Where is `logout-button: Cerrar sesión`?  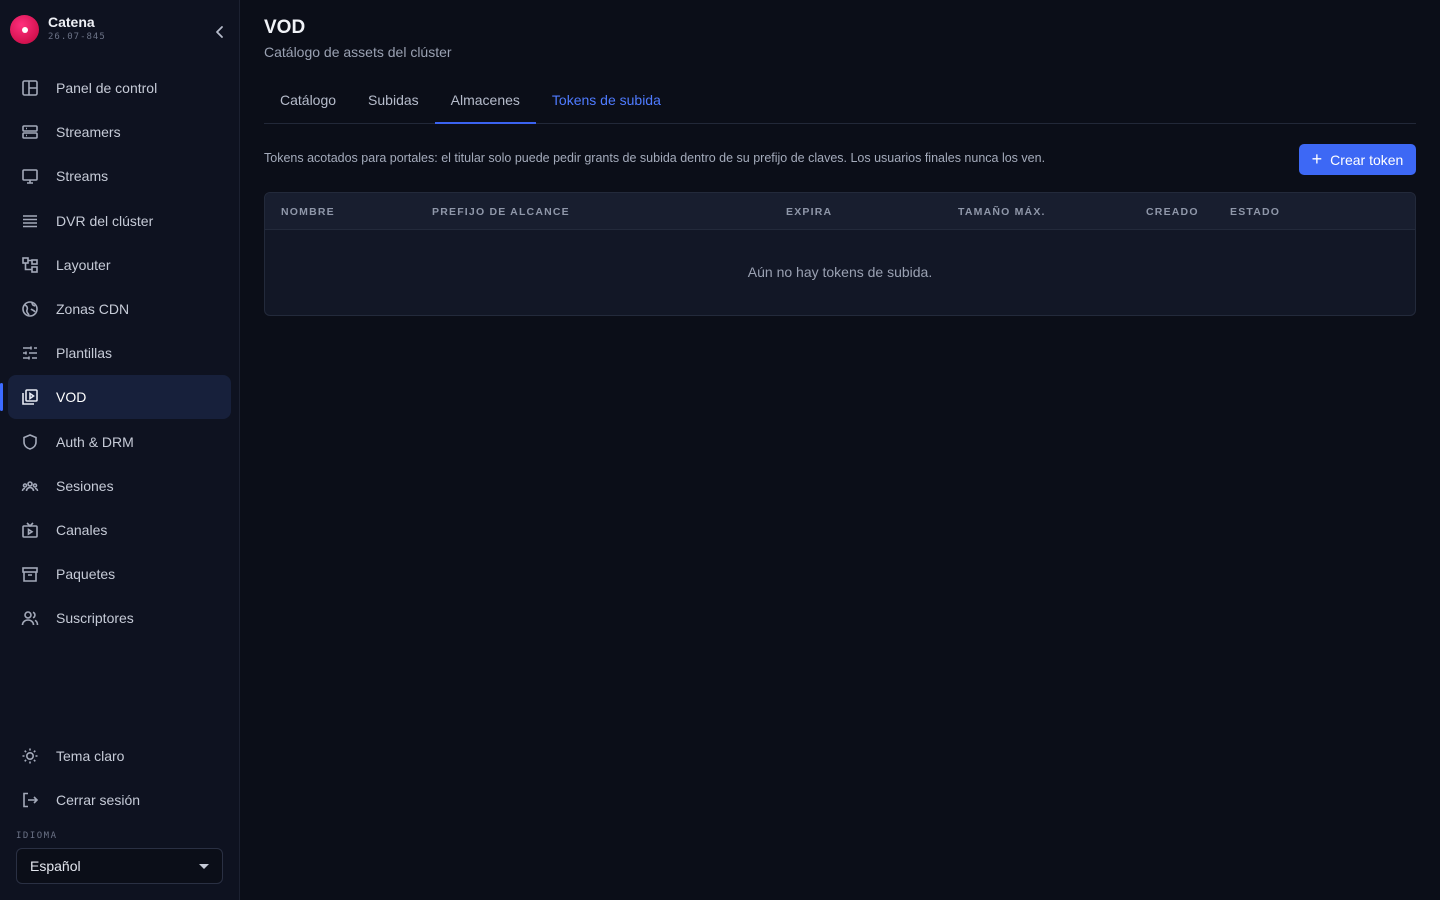
logout-button: Cerrar sesión is located at coordinates (119, 800).